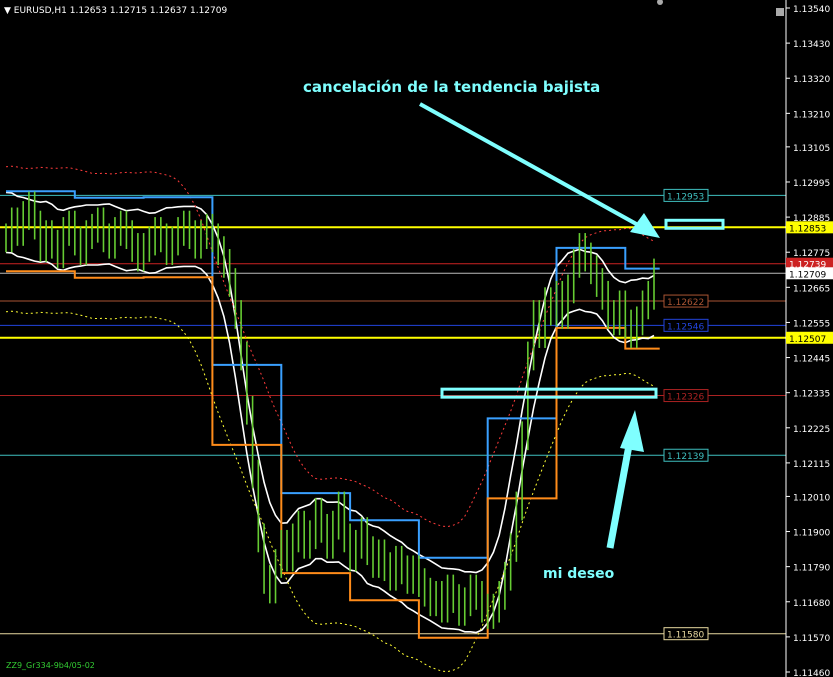 Image resolution: width=833 pixels, height=677 pixels. I want to click on axis-tick-label: 1.11900, so click(811, 534).